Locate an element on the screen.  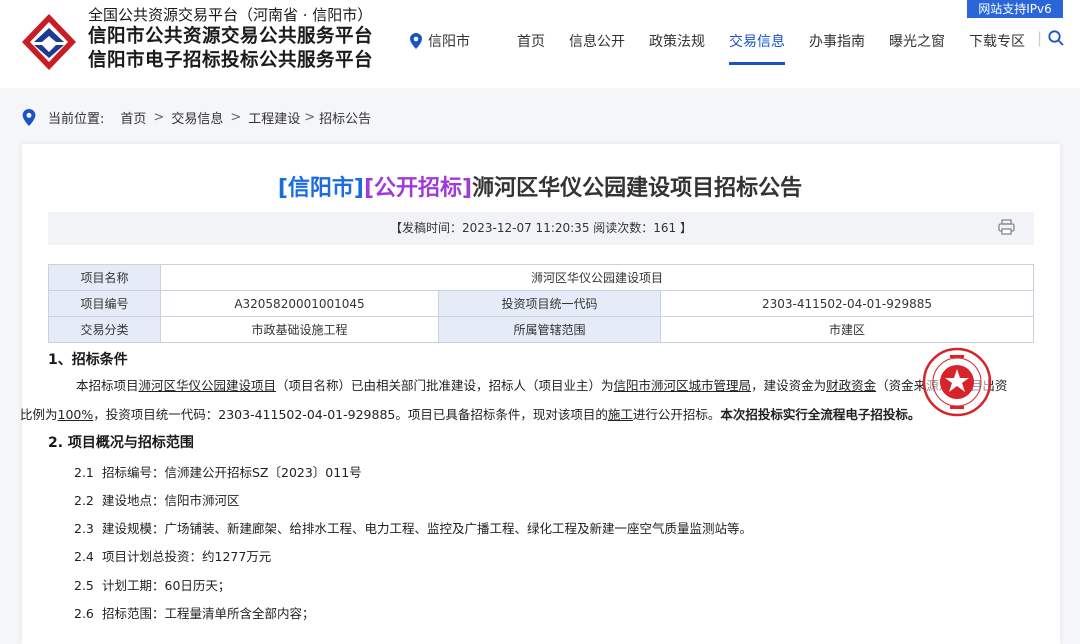
breadcrumb-prefix: 当前位置: is located at coordinates (76, 119).